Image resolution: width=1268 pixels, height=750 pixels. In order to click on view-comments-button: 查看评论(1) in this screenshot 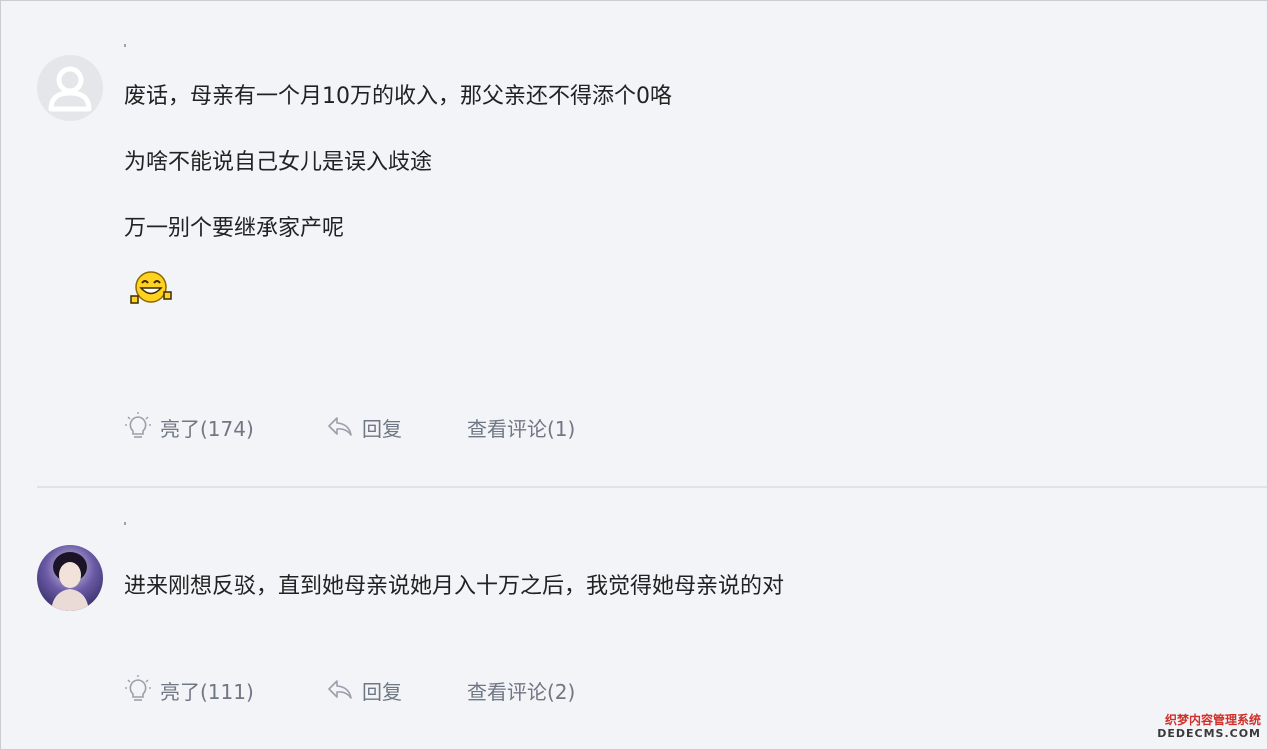, I will do `click(521, 427)`.